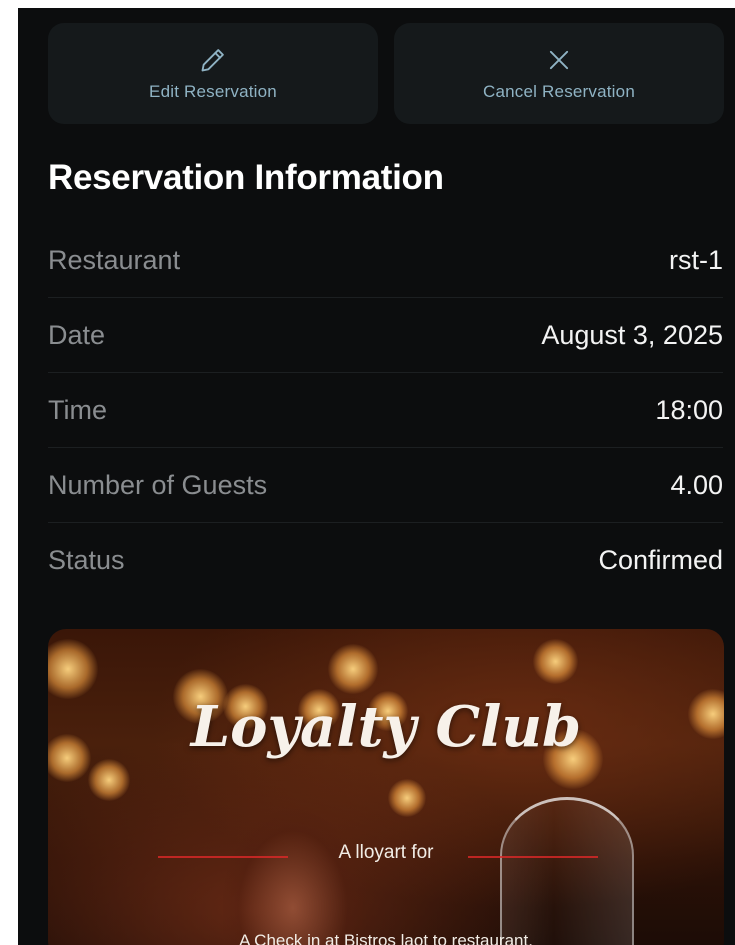 This screenshot has width=735, height=945. I want to click on info-label: Time, so click(77, 409).